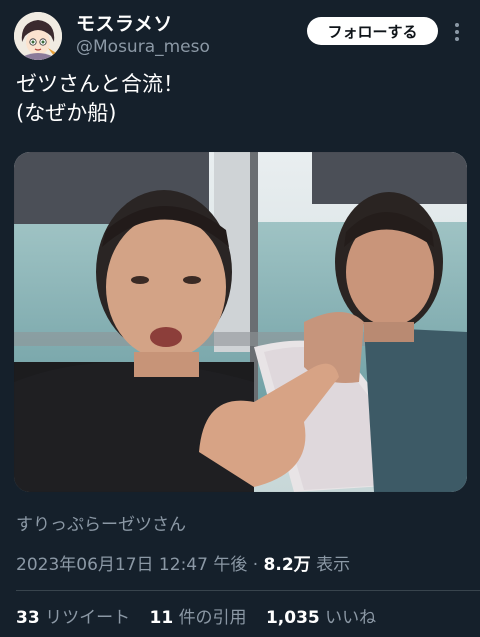 This screenshot has height=637, width=480. Describe the element at coordinates (248, 590) in the screenshot. I see `divider` at that location.